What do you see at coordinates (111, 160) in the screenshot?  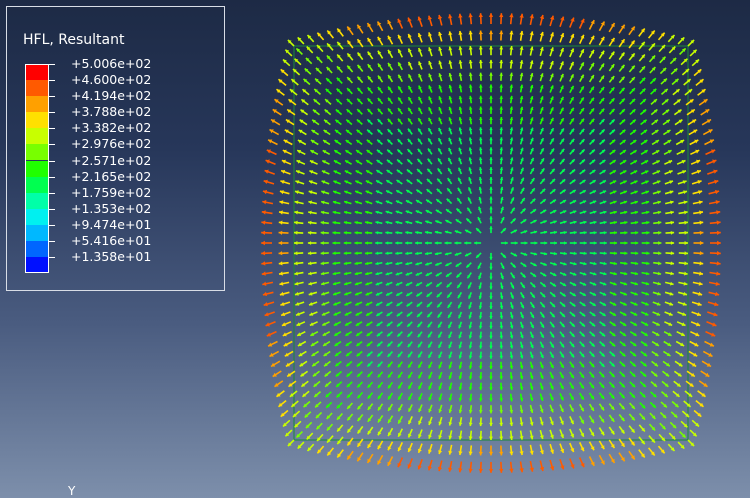 I see `legend-label: +2.571e+02` at bounding box center [111, 160].